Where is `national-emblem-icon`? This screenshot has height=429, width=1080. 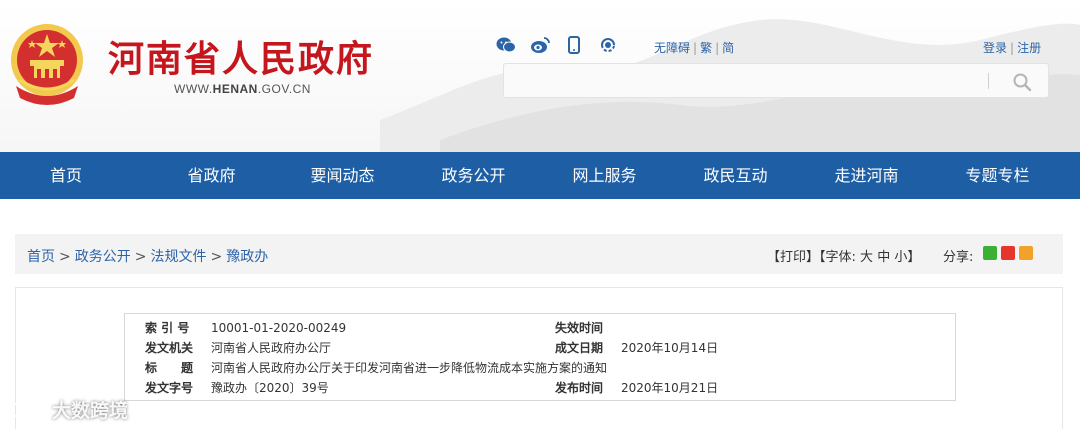
national-emblem-icon is located at coordinates (47, 64).